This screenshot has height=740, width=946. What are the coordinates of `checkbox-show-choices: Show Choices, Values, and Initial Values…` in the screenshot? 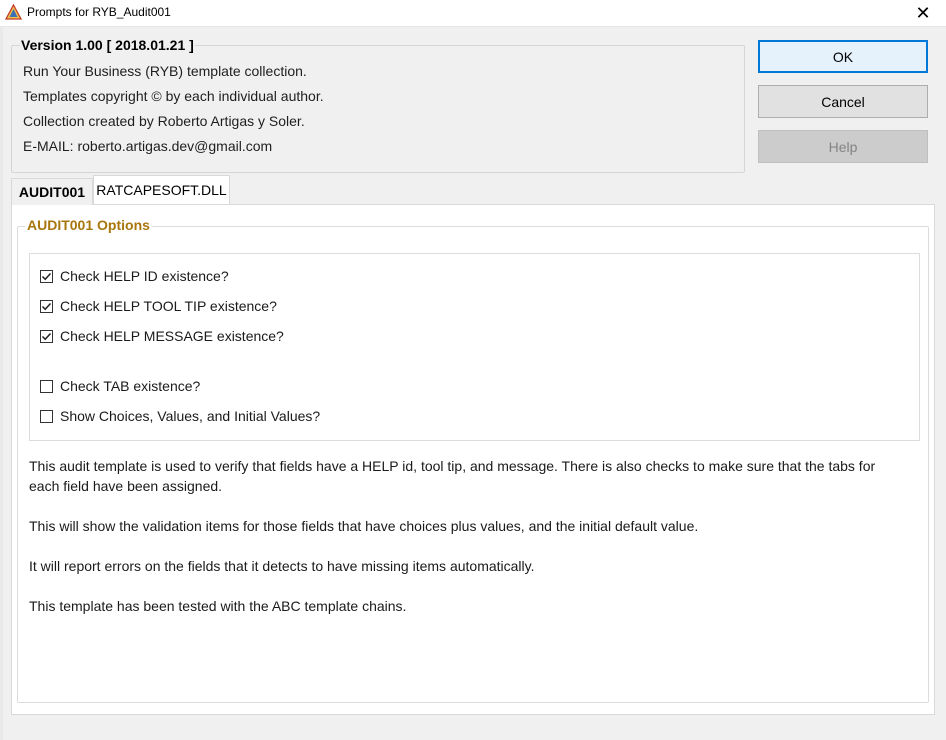 It's located at (180, 416).